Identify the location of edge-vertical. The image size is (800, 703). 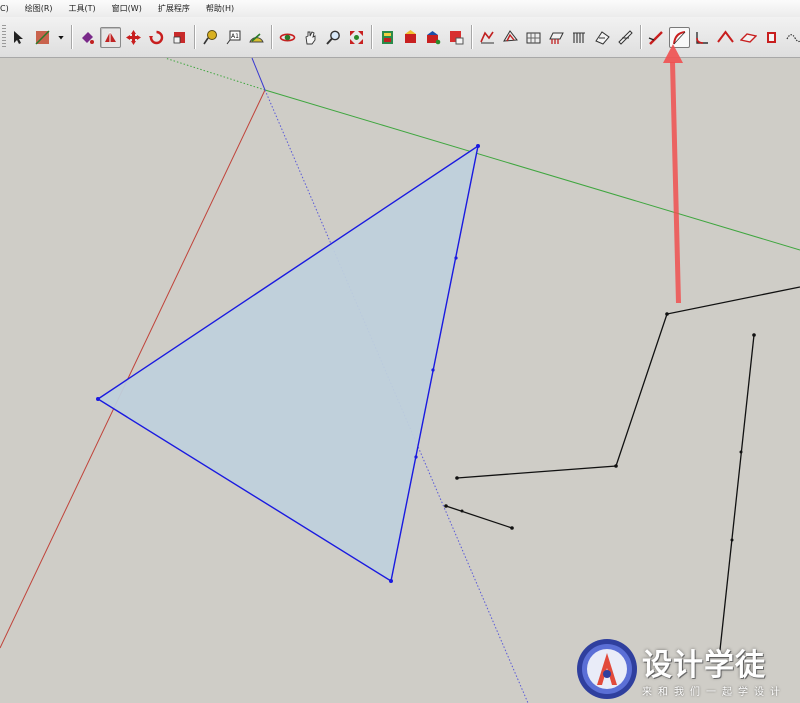
(737, 492).